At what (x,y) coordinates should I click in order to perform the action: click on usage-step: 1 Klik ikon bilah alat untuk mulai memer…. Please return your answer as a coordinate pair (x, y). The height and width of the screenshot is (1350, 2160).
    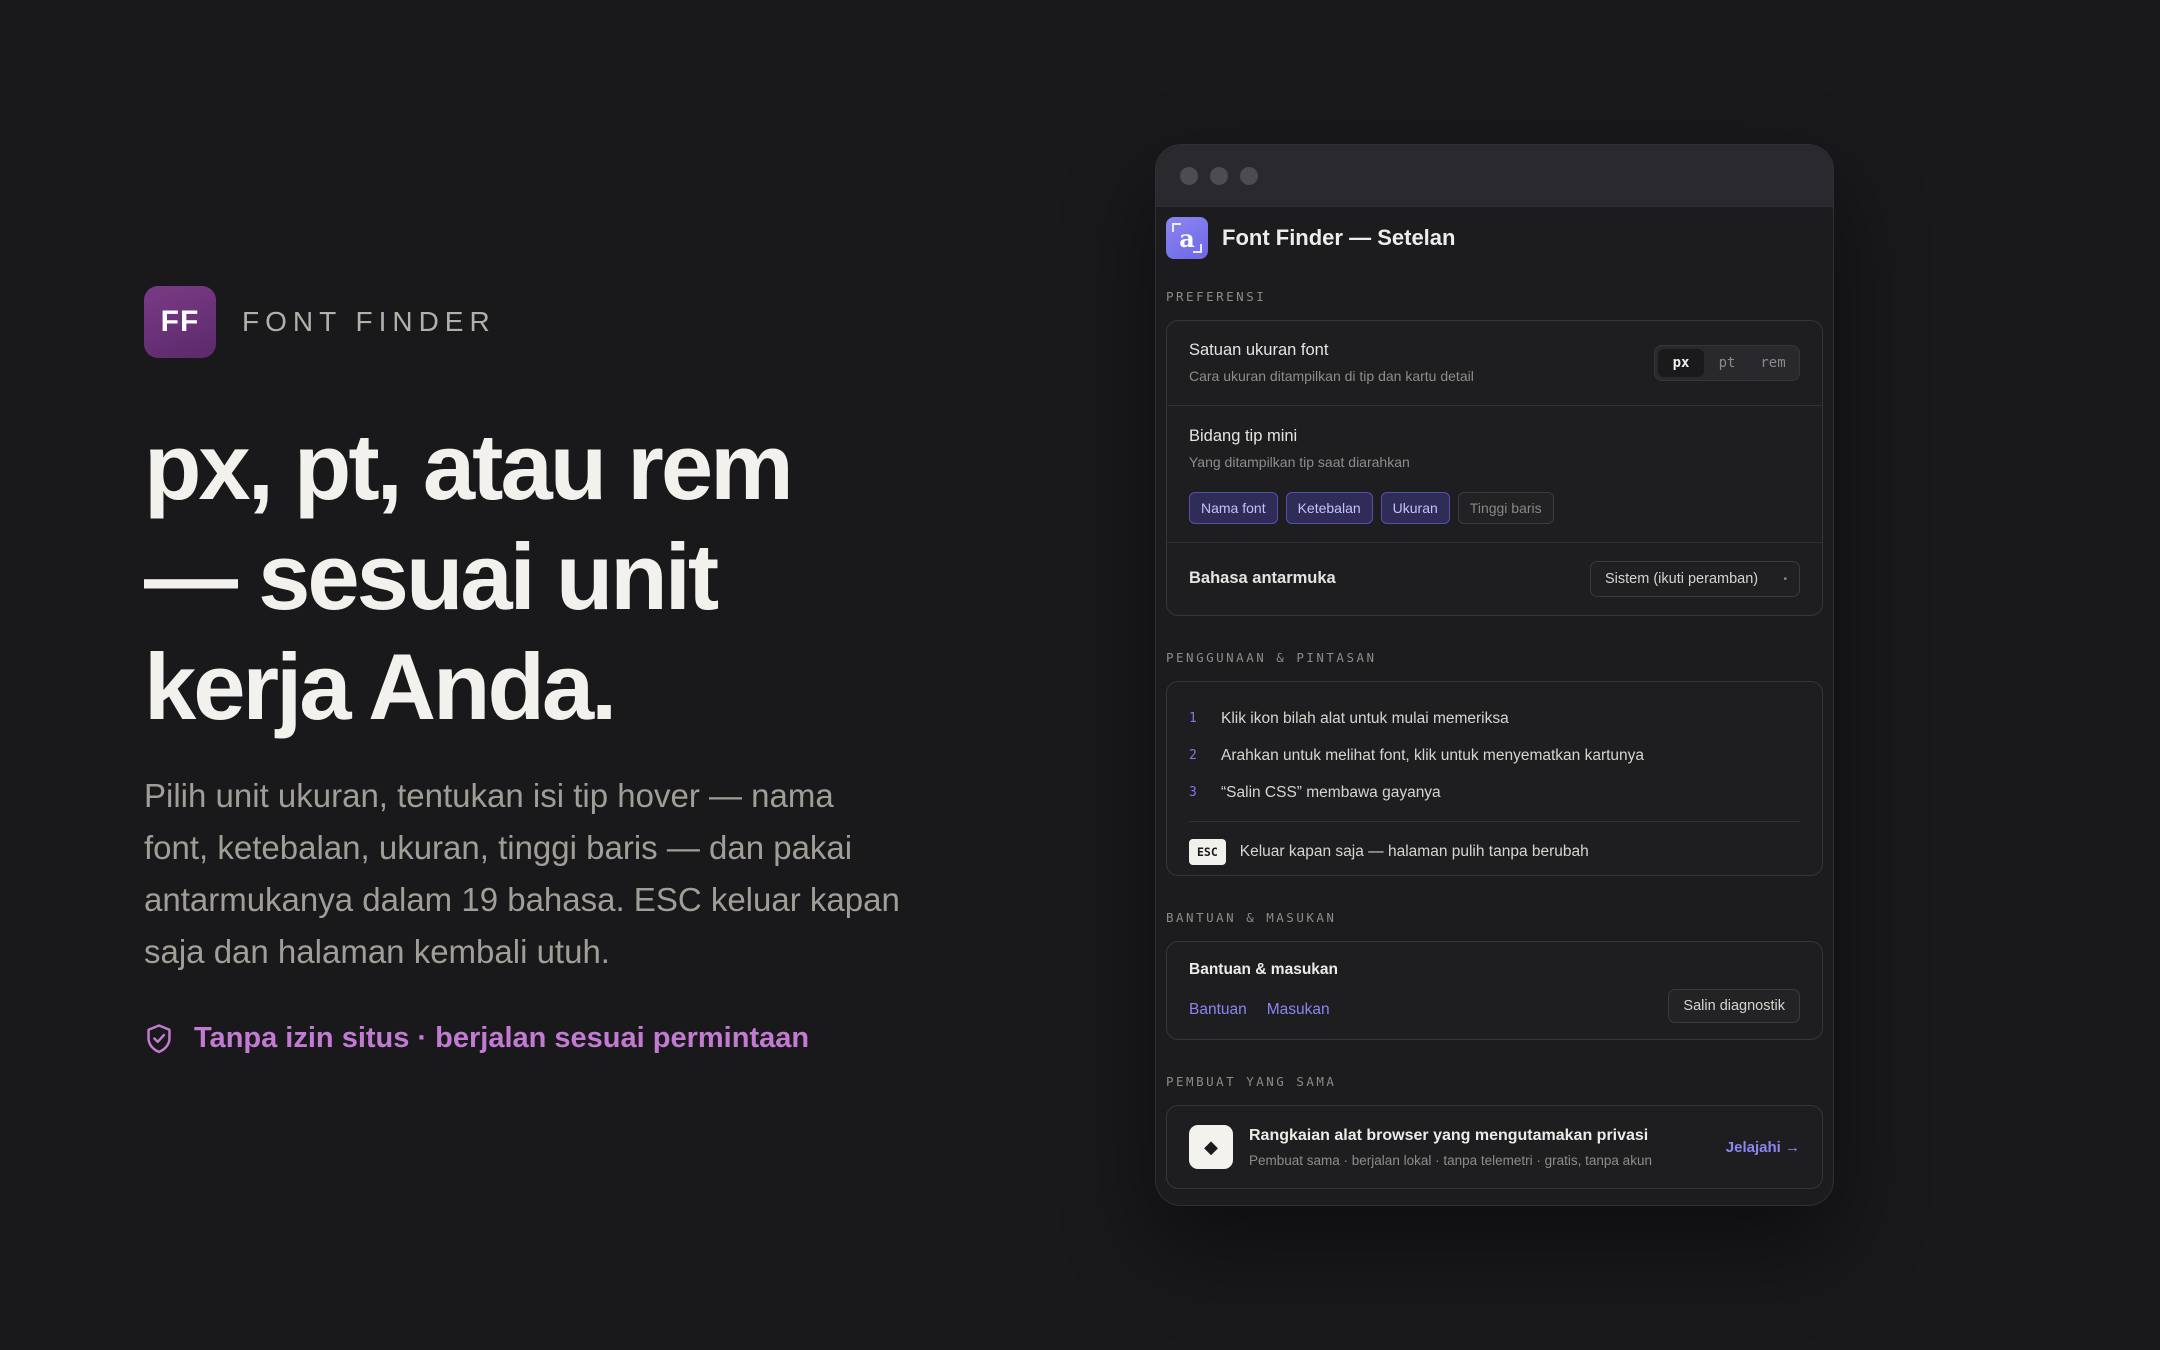
    Looking at the image, I should click on (1494, 718).